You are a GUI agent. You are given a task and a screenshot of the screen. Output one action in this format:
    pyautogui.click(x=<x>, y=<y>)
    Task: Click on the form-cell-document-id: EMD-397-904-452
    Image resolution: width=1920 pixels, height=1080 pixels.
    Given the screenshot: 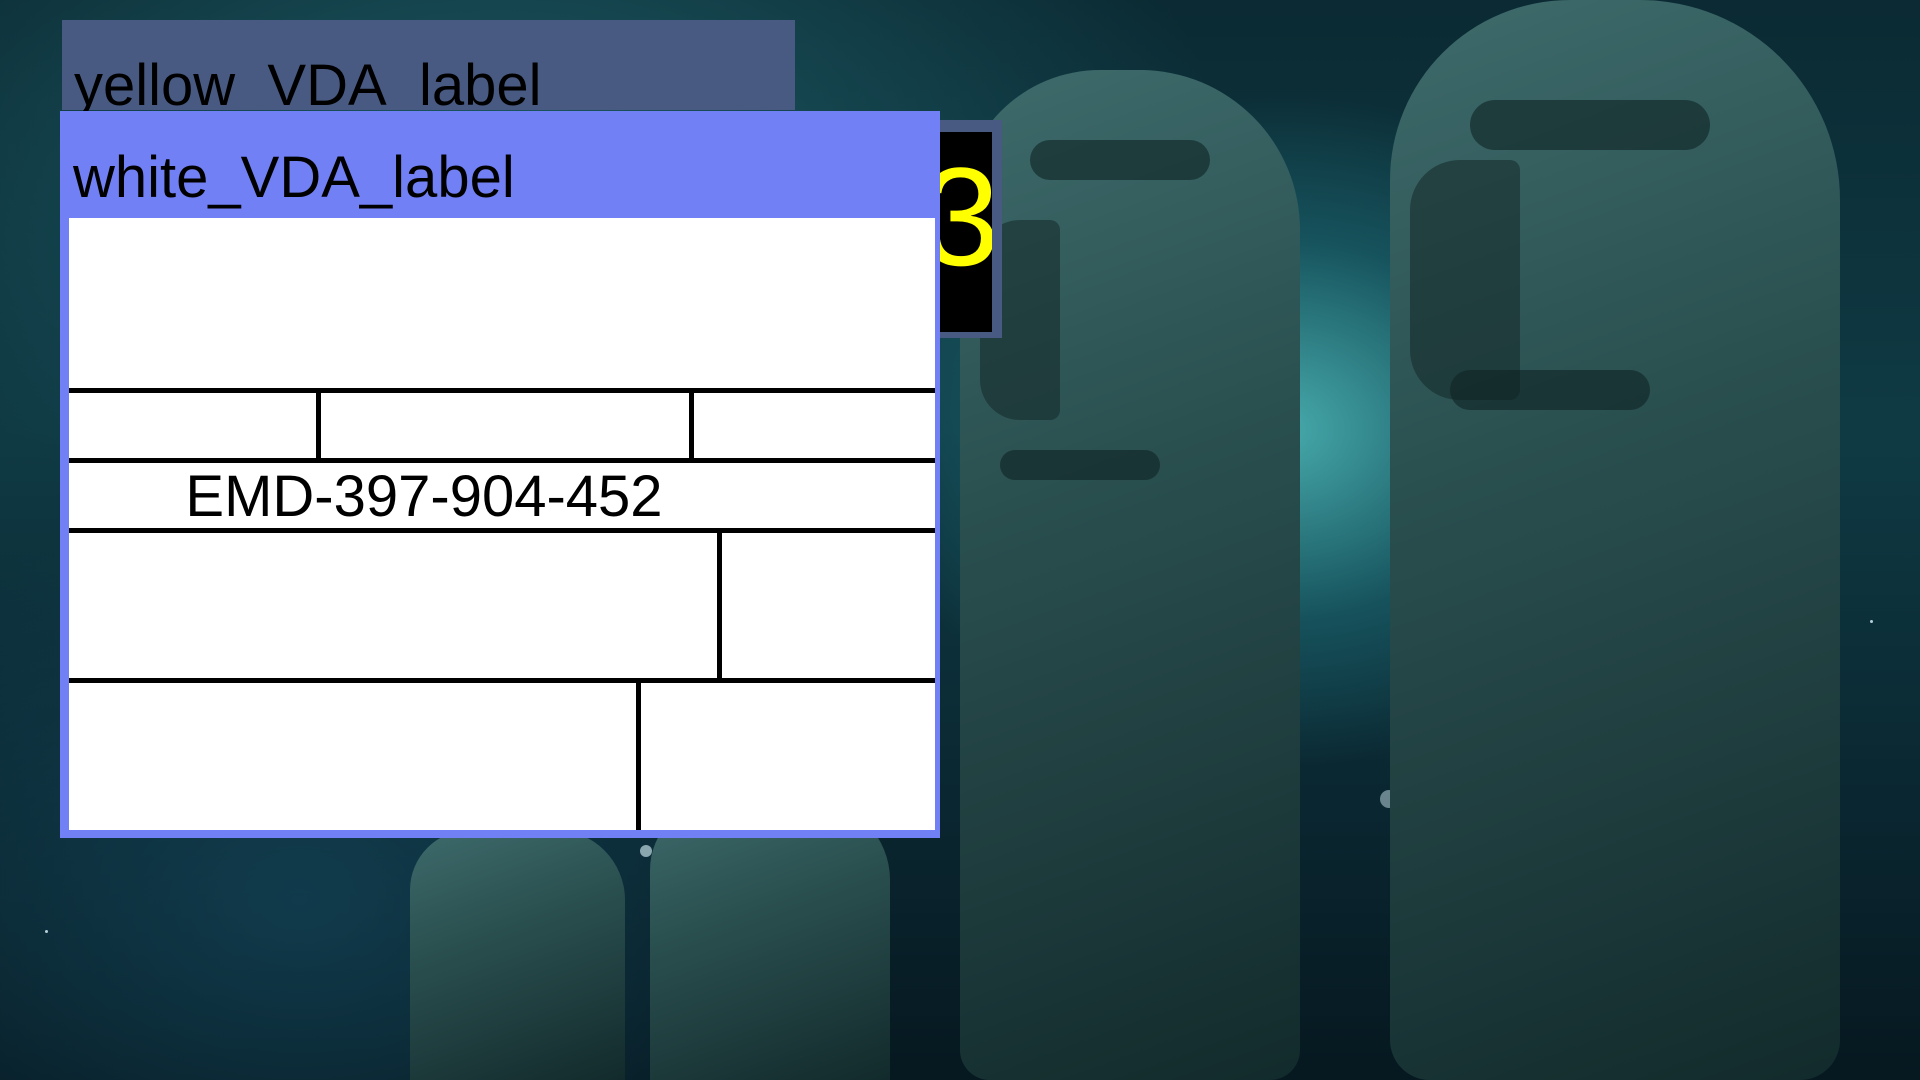 What is the action you would take?
    pyautogui.click(x=502, y=496)
    